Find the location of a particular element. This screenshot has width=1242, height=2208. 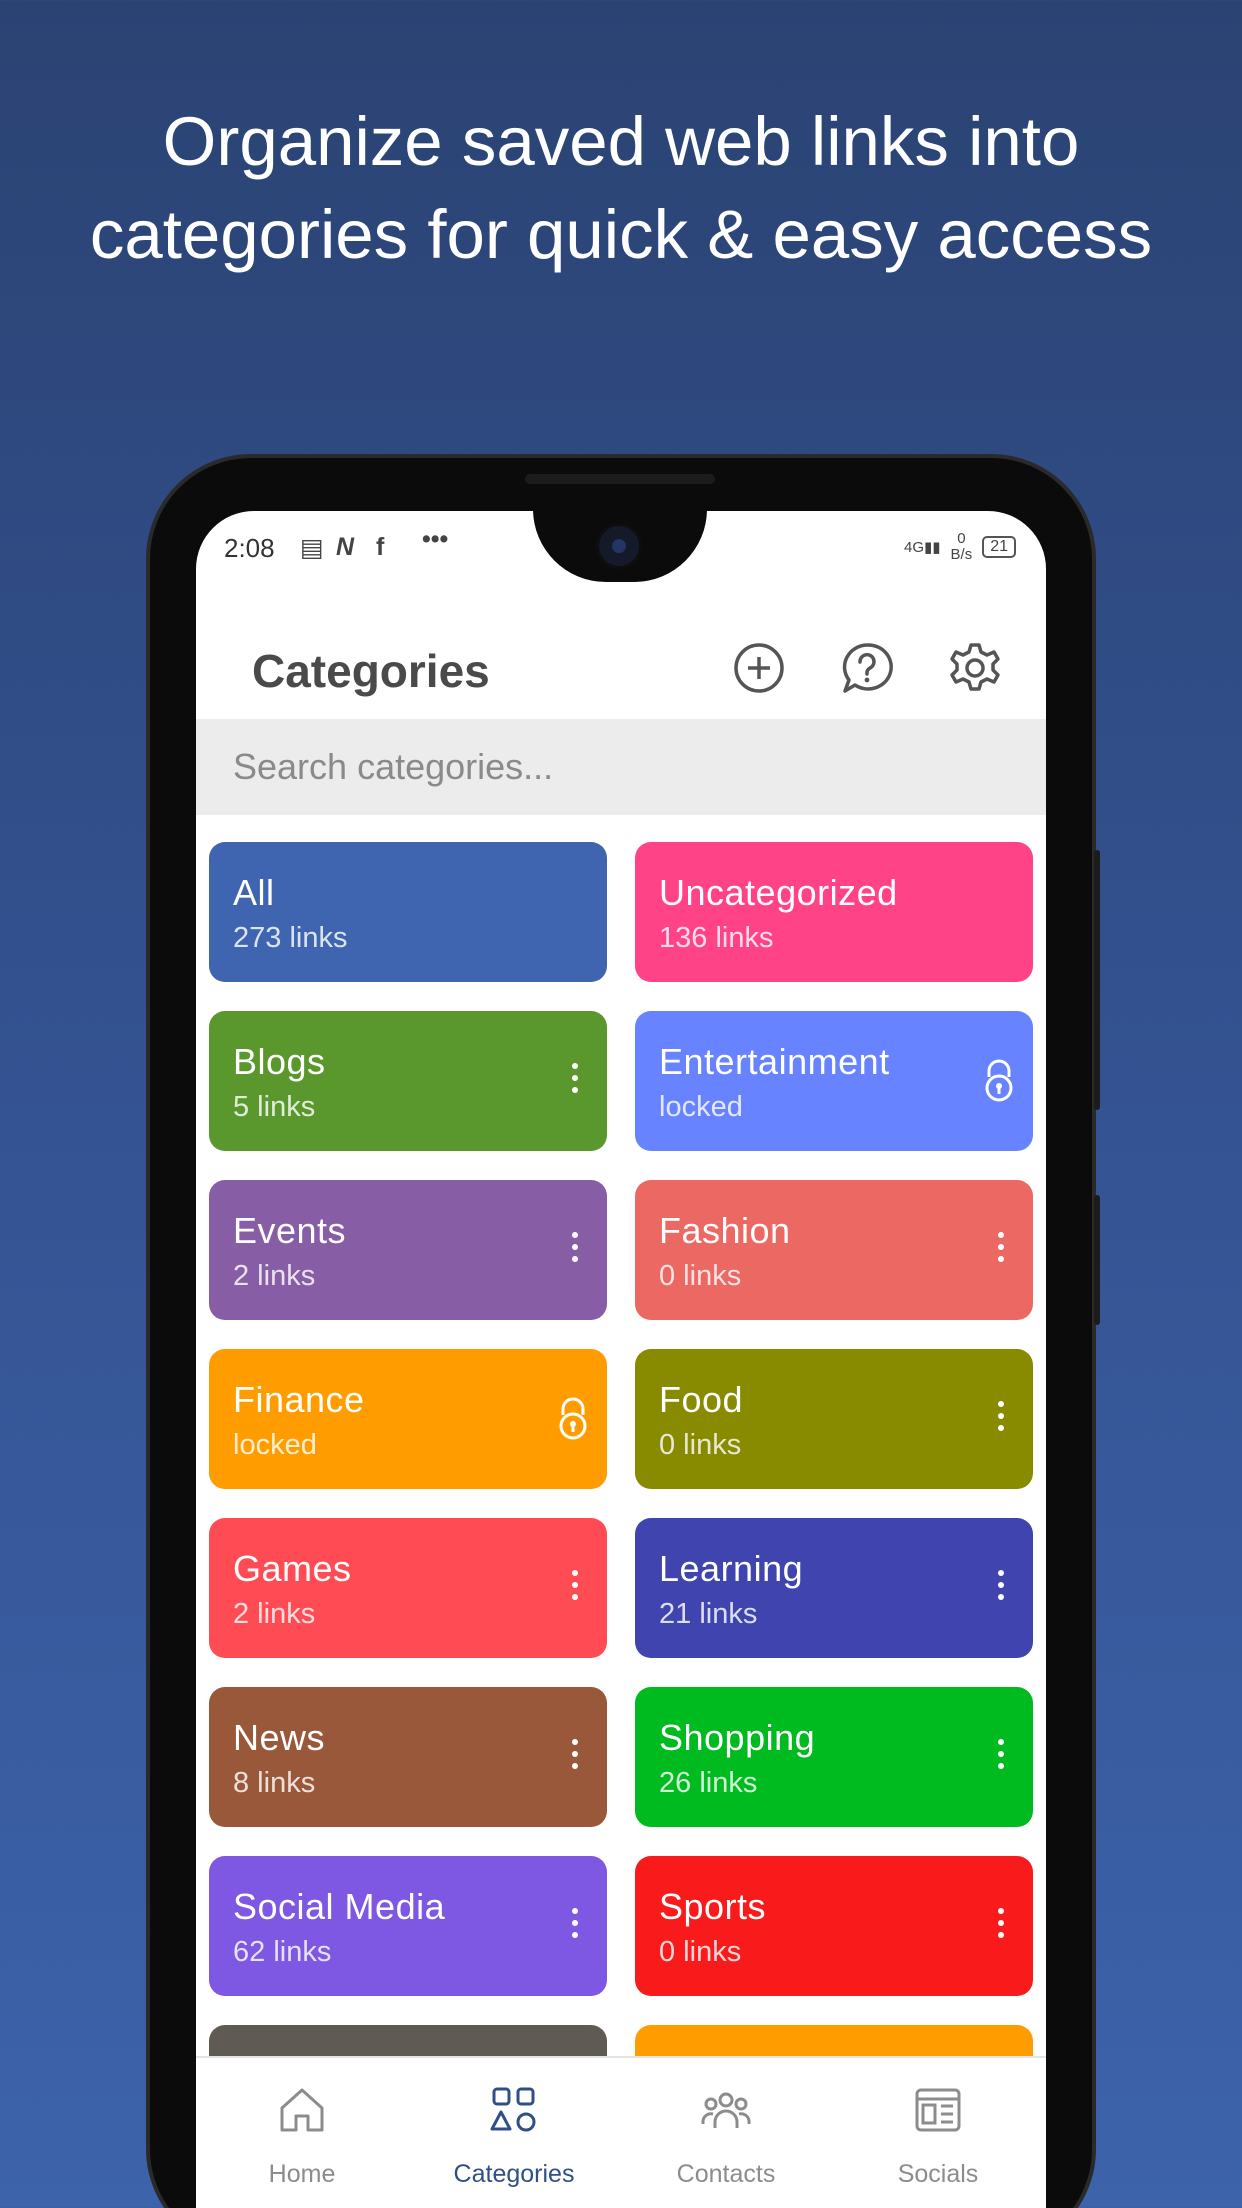

gear-icon is located at coordinates (975, 667).